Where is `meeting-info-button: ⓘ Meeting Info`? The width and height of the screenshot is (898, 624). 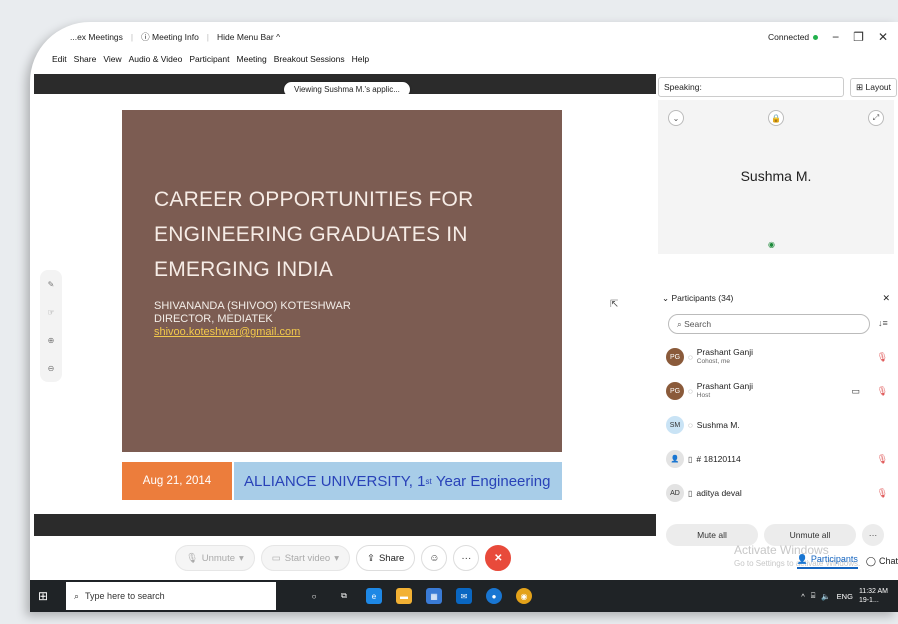
meeting-info-button: ⓘ Meeting Info is located at coordinates (170, 37).